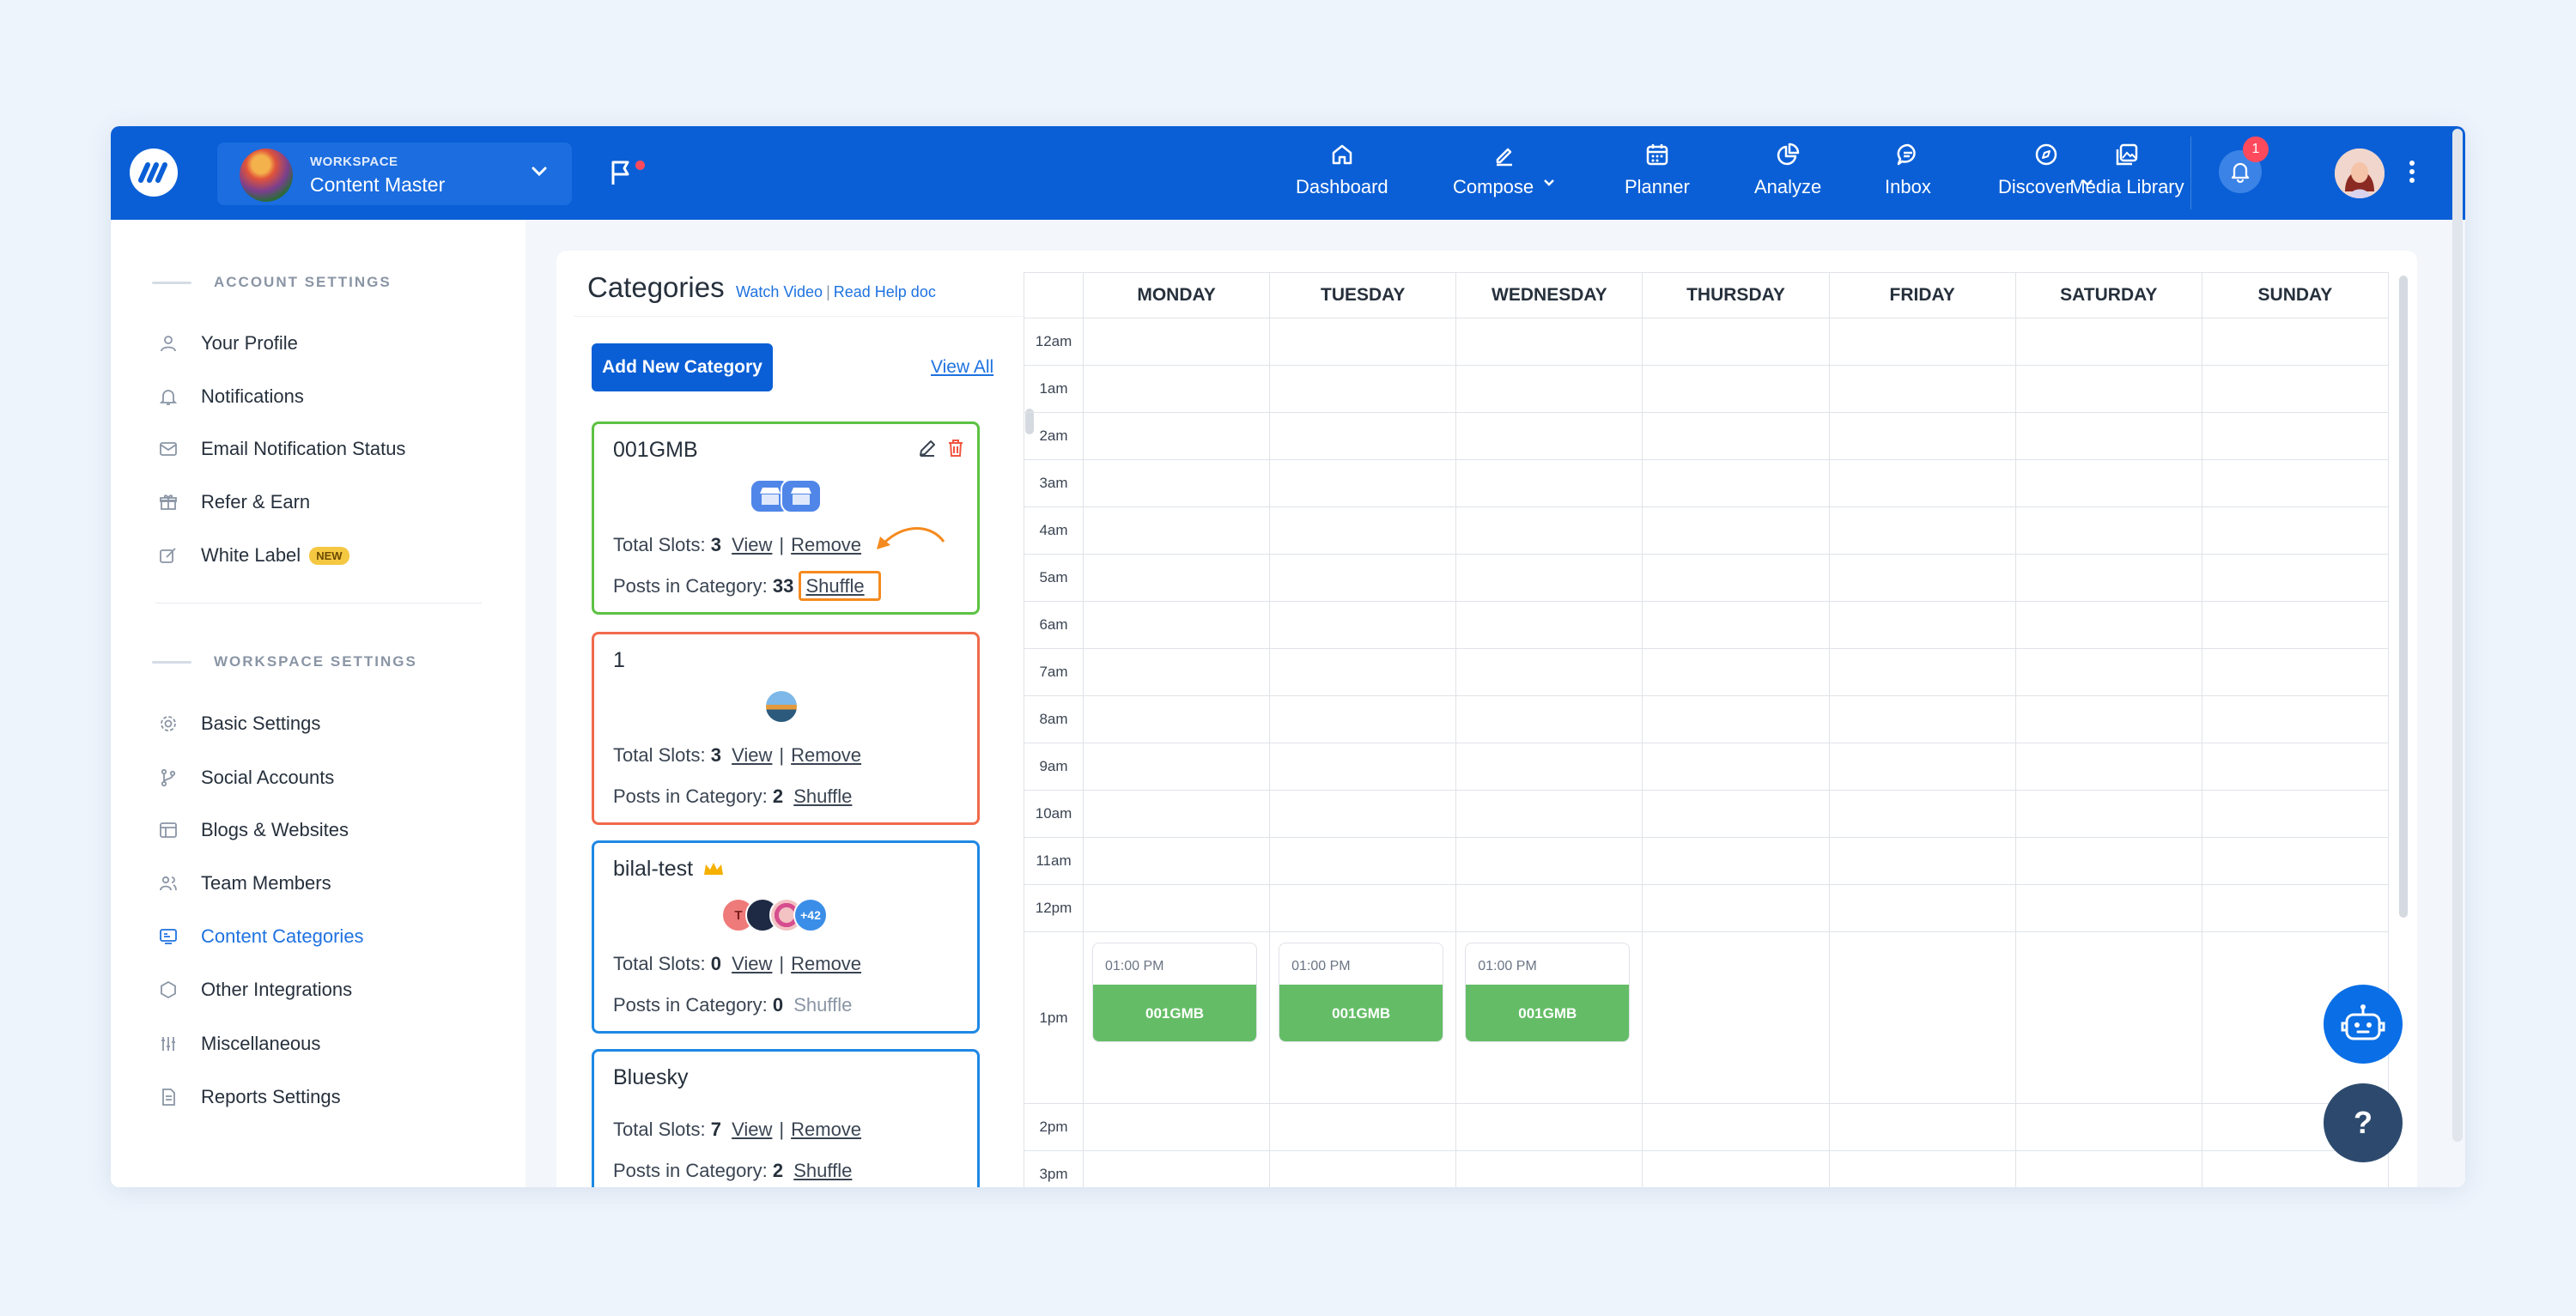  I want to click on sidebar-item-team-members: Team Members, so click(244, 884).